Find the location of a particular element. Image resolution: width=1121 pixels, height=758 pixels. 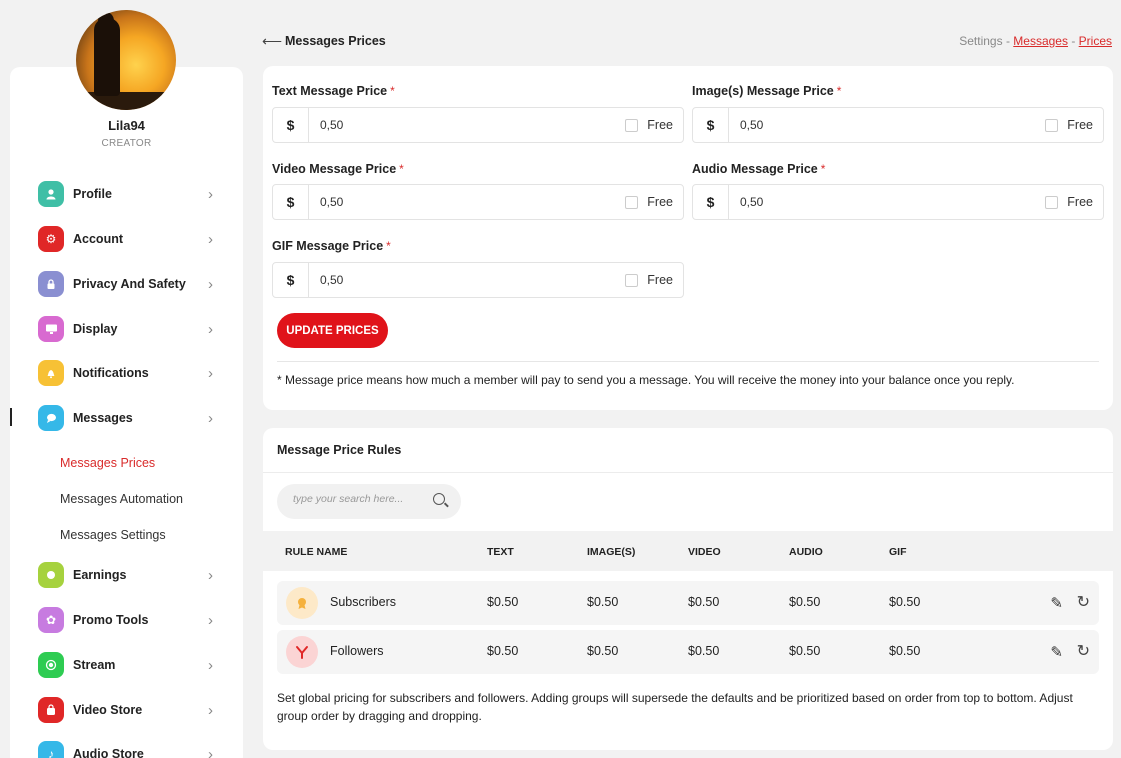

badge-icon is located at coordinates (302, 603).